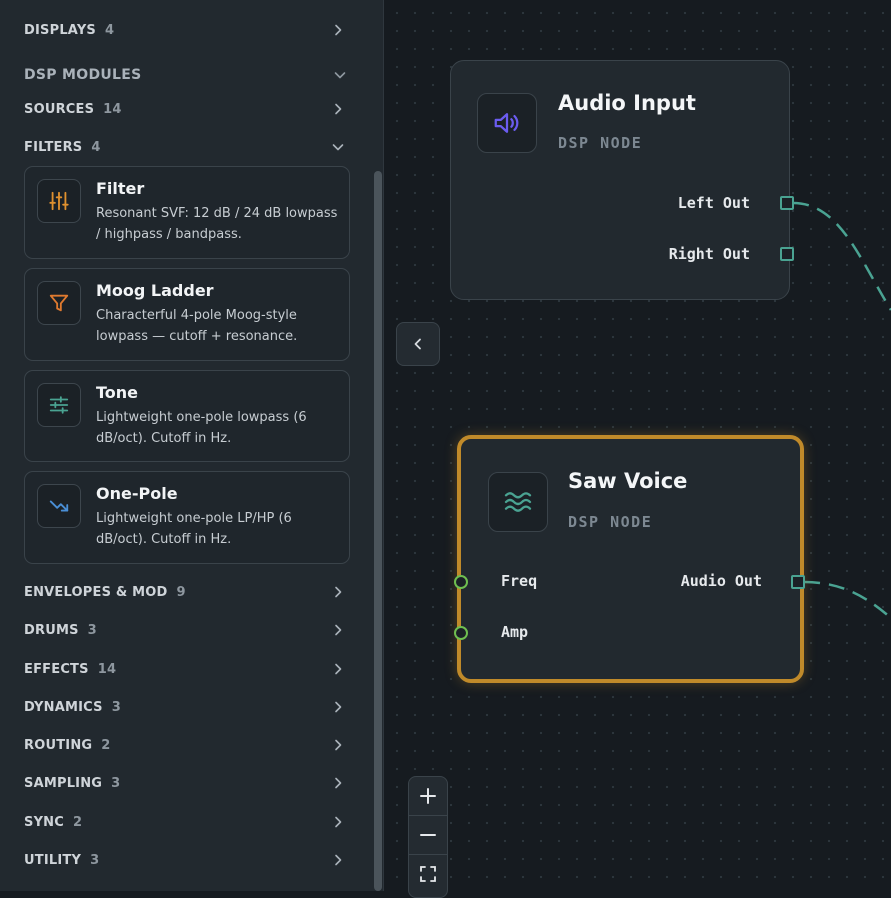 This screenshot has height=898, width=891. I want to click on category-sources: SOURCES 14, so click(187, 109).